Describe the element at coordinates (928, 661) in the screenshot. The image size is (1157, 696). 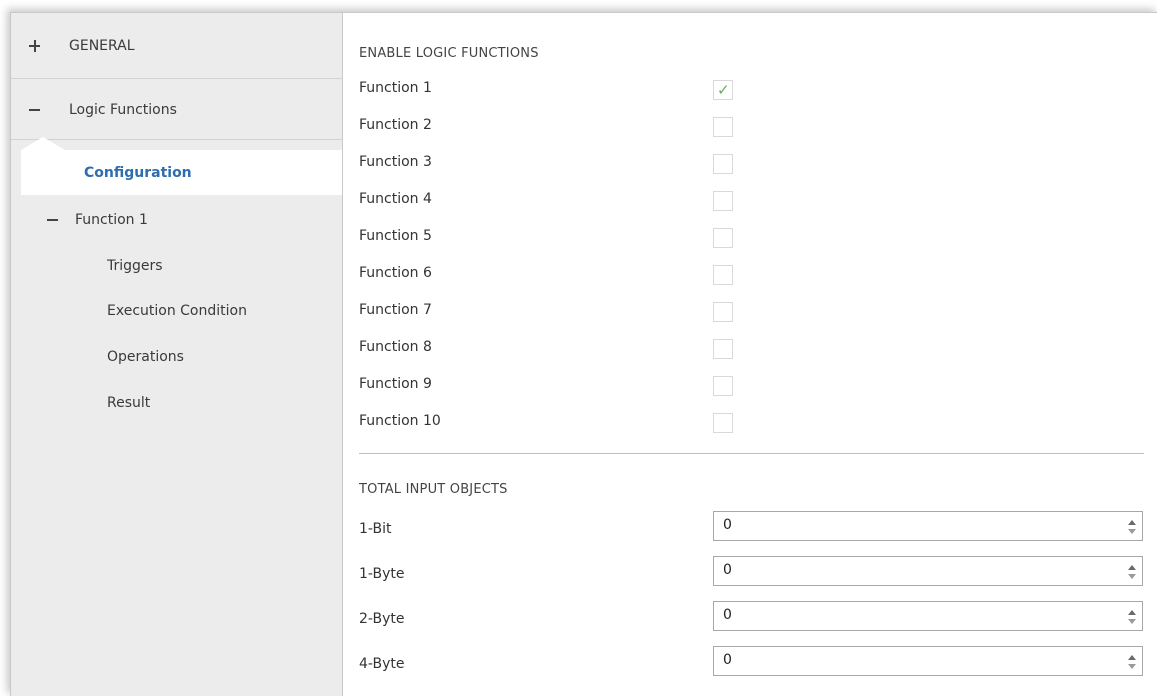
I see `input-object-4byte-spinbox: 0` at that location.